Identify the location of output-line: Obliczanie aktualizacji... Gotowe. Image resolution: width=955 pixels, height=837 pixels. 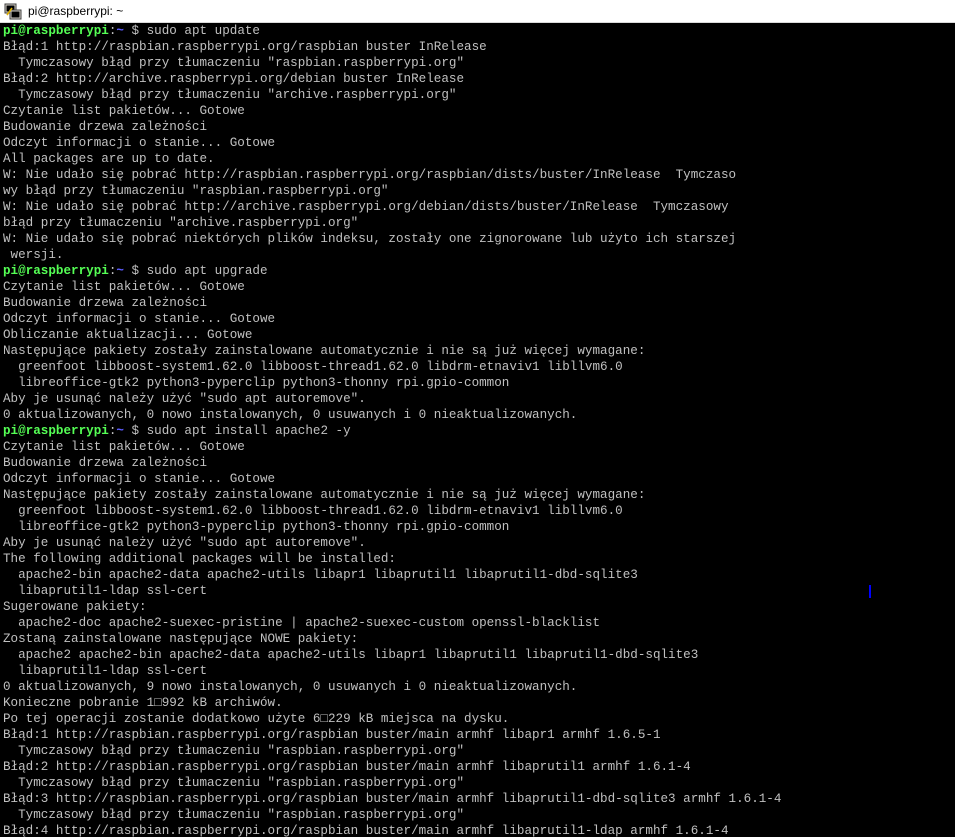
(128, 335).